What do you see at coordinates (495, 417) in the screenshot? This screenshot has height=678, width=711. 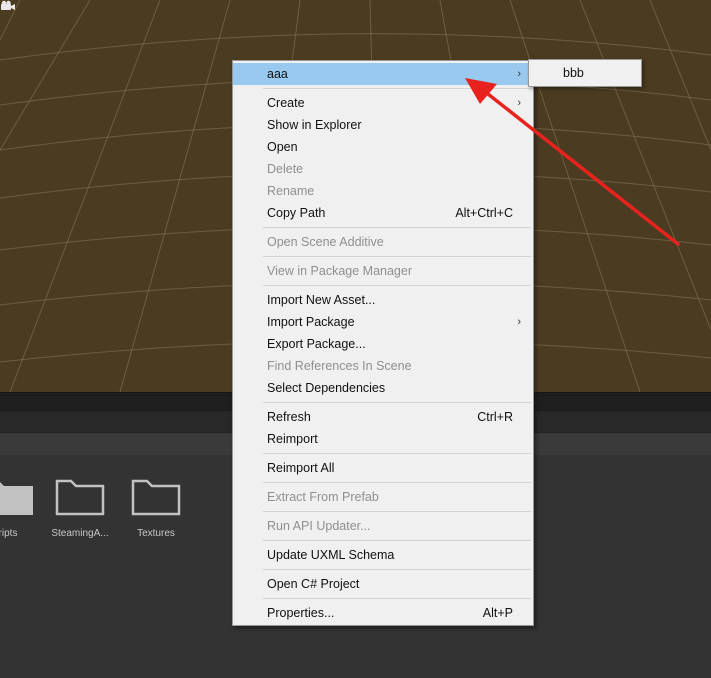 I see `menu-shortcut: Ctrl+R` at bounding box center [495, 417].